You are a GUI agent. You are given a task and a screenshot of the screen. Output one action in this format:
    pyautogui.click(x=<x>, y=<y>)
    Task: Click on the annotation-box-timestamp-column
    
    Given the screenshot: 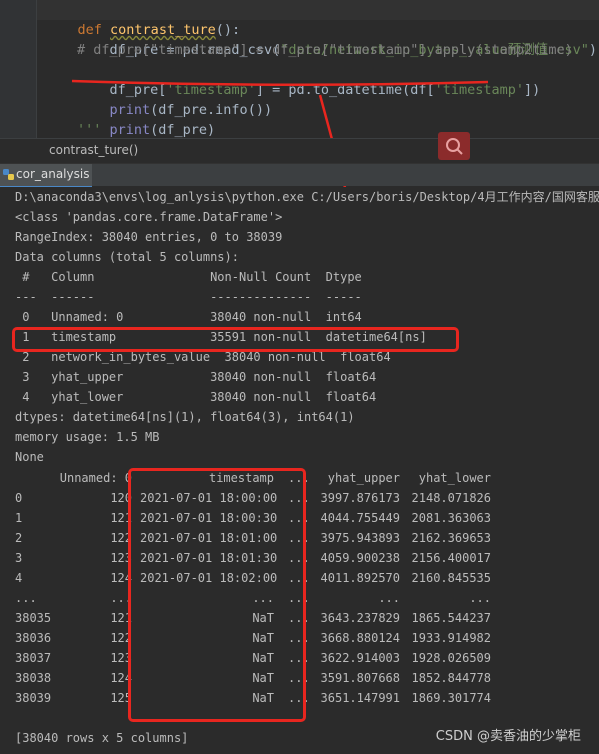 What is the action you would take?
    pyautogui.click(x=217, y=595)
    